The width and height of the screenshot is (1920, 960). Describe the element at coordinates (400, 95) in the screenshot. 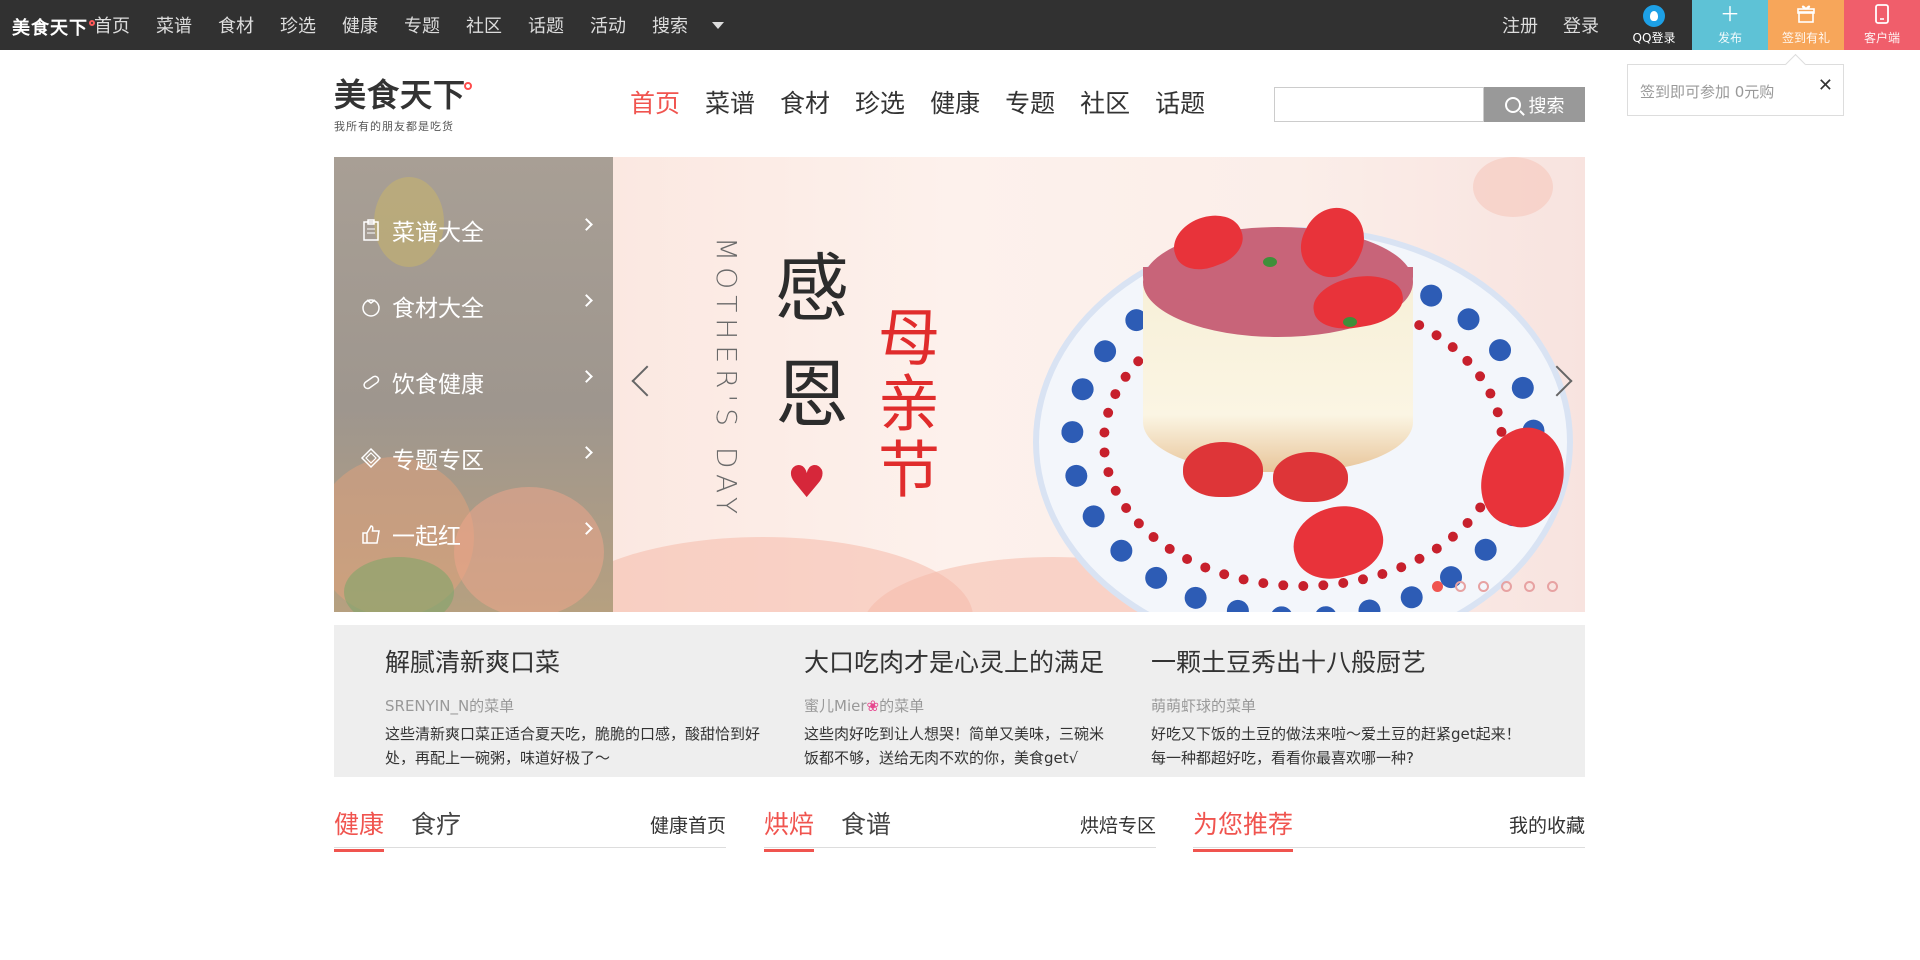

I see `brand-name: 美食天下` at that location.